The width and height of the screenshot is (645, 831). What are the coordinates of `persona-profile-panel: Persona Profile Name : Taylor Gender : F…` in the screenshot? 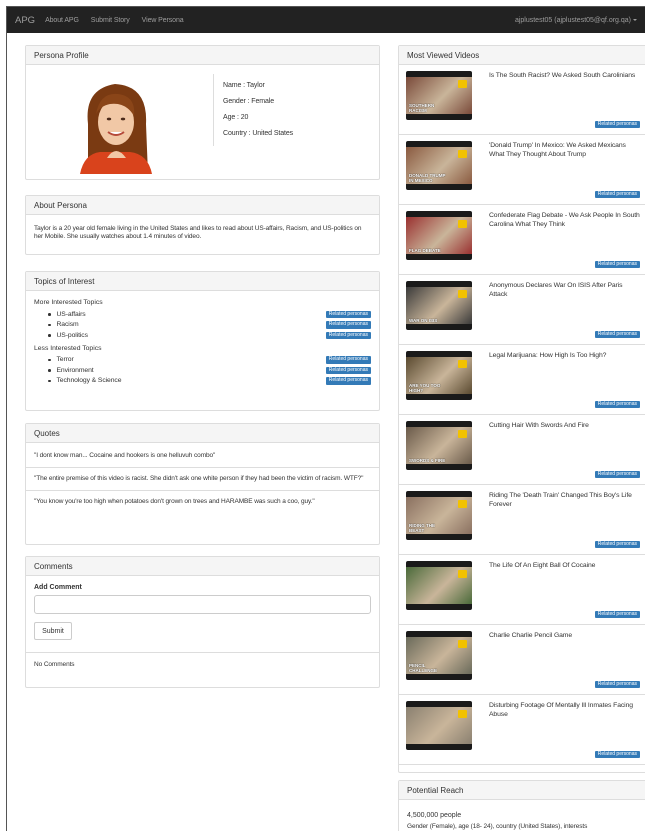 It's located at (202, 112).